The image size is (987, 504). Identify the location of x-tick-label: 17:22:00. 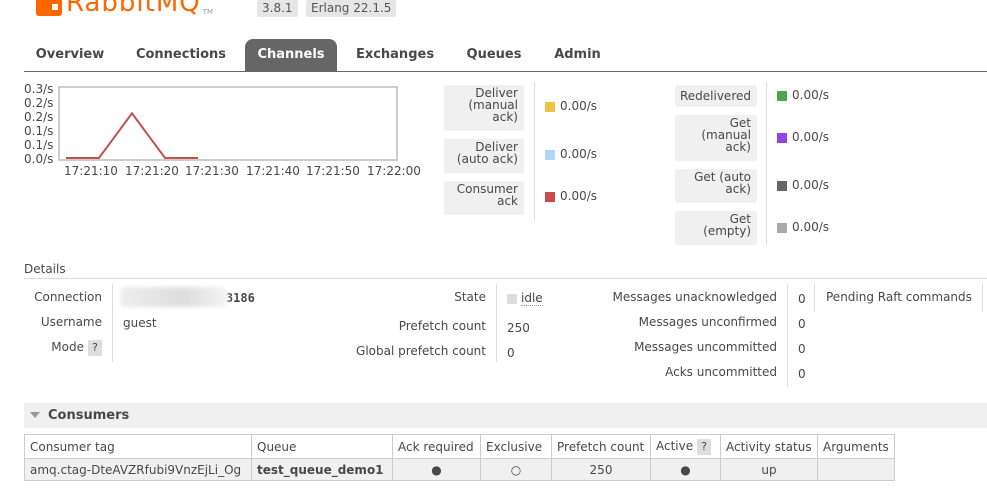
(394, 171).